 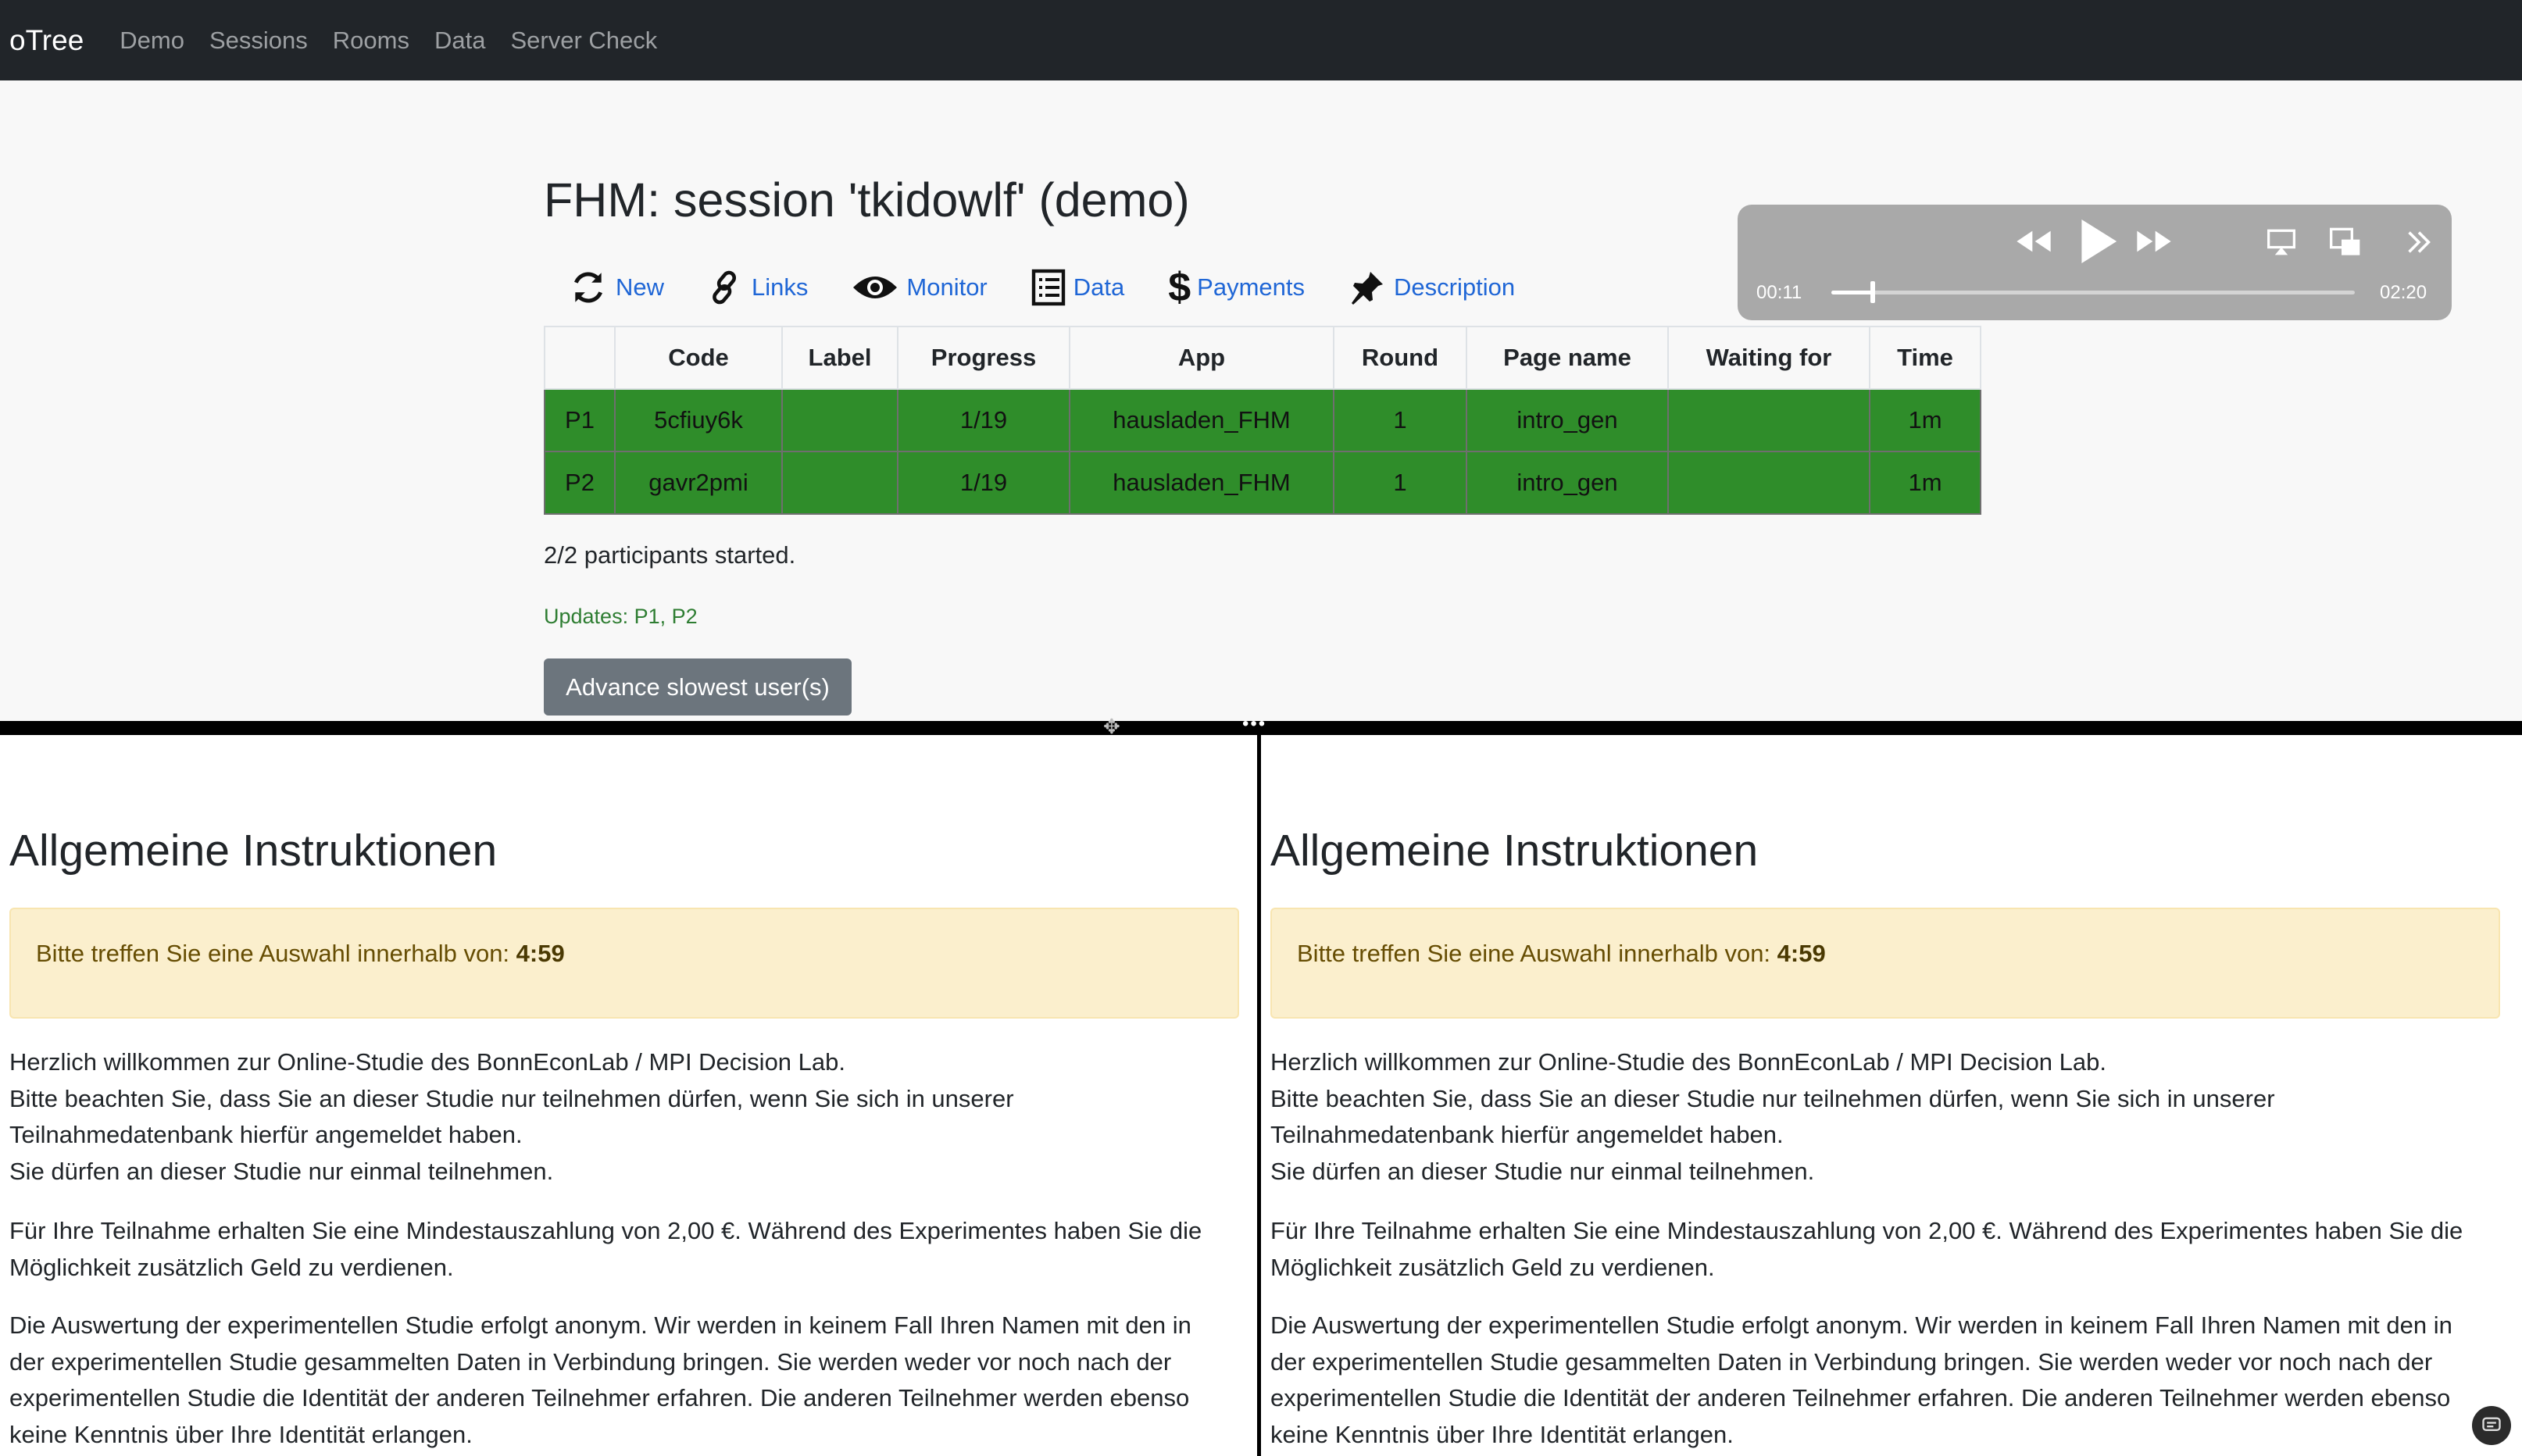 I want to click on cell-page-name: intro_gen, so click(x=1567, y=483).